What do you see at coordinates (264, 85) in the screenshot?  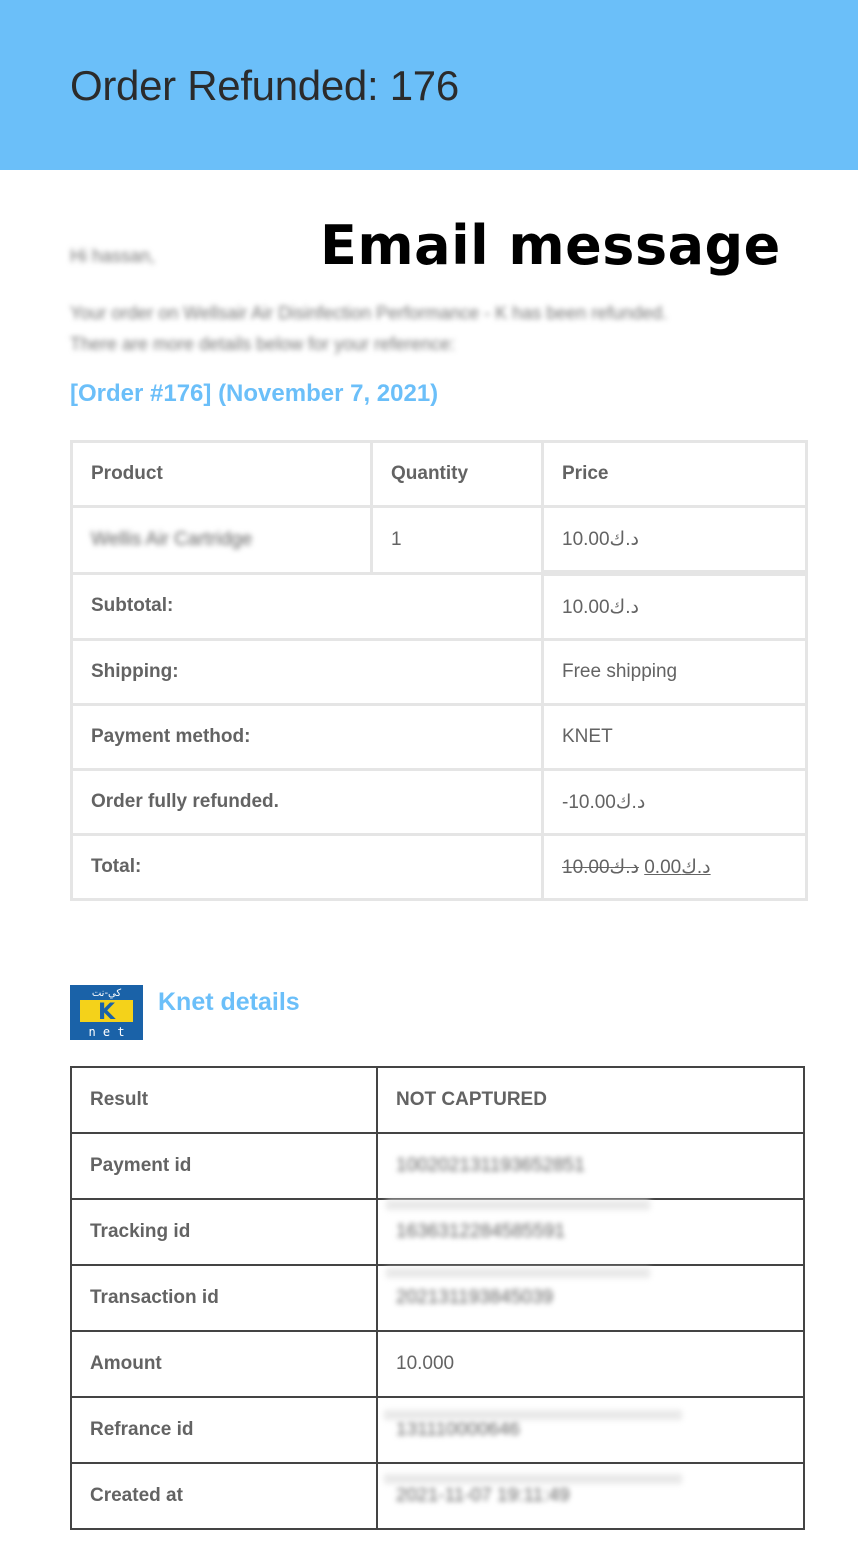 I see `email-title: Order Refunded: 176` at bounding box center [264, 85].